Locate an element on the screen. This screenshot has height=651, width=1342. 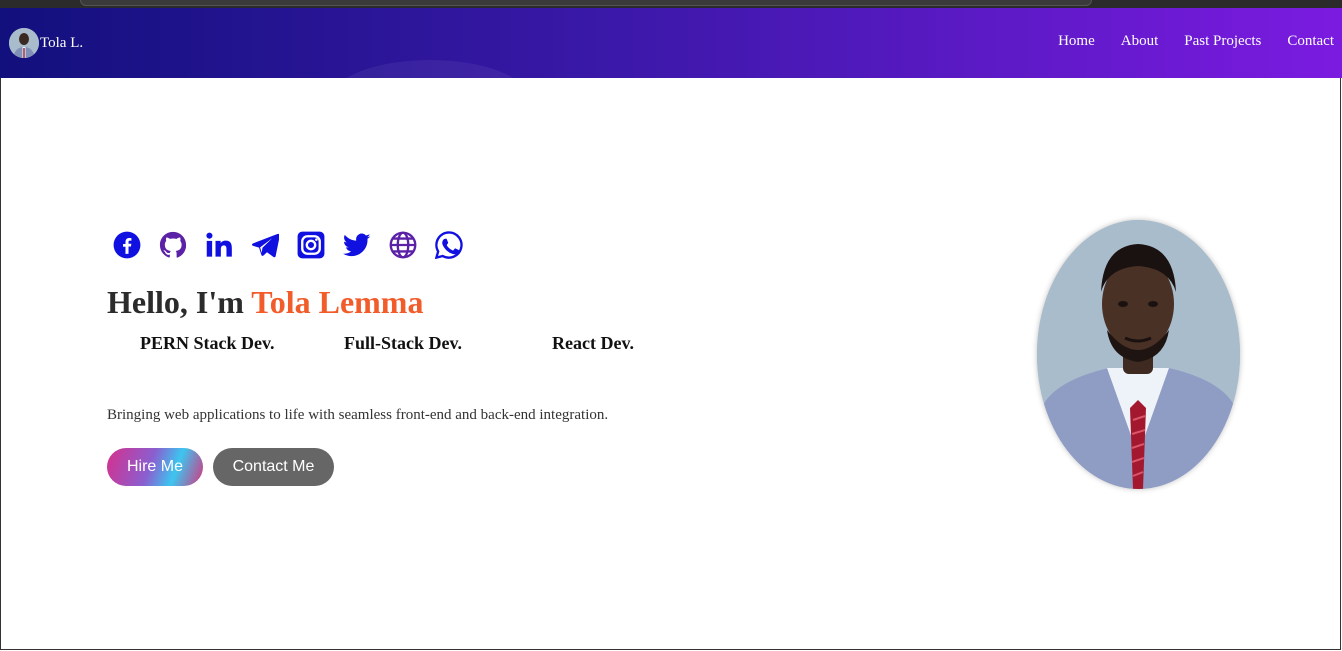
instagram-icon is located at coordinates (311, 245).